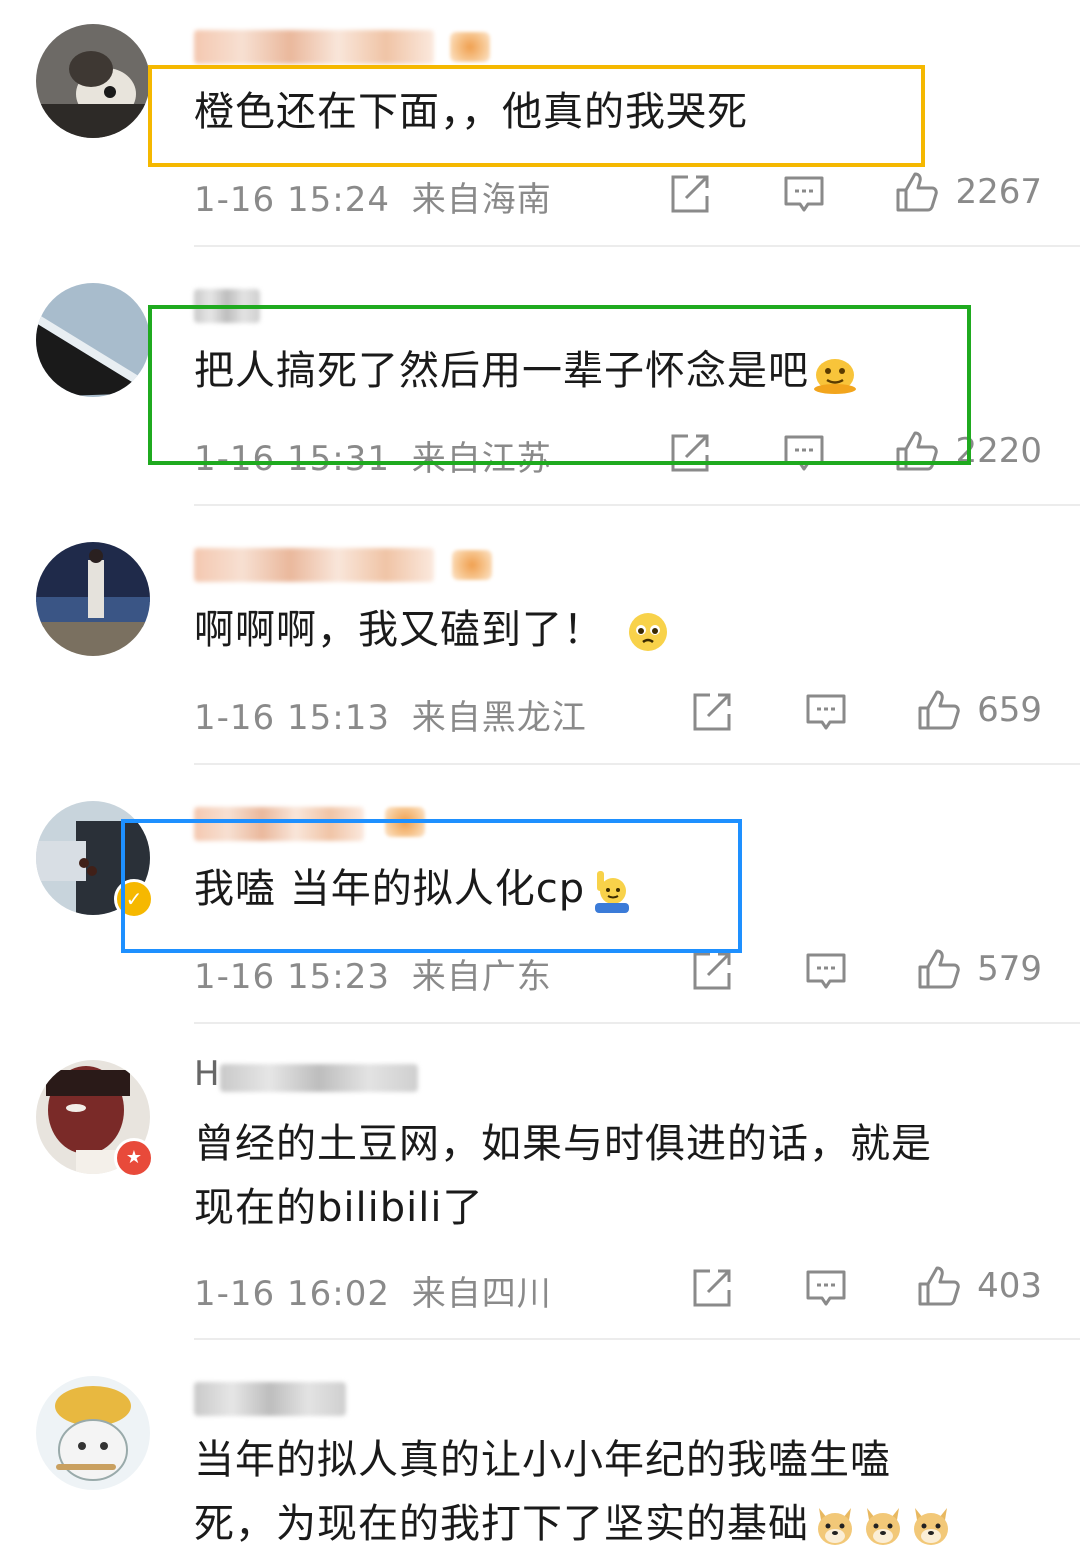  What do you see at coordinates (559, 385) in the screenshot?
I see `highlight-box-green` at bounding box center [559, 385].